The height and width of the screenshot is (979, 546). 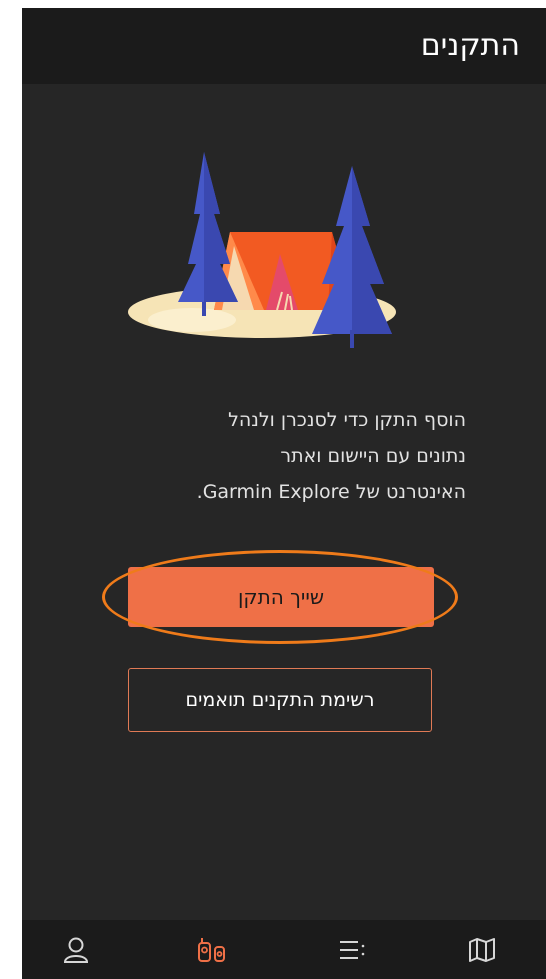 I want to click on compatible-devices-button: רשימת התקנים תואמים, so click(x=280, y=700).